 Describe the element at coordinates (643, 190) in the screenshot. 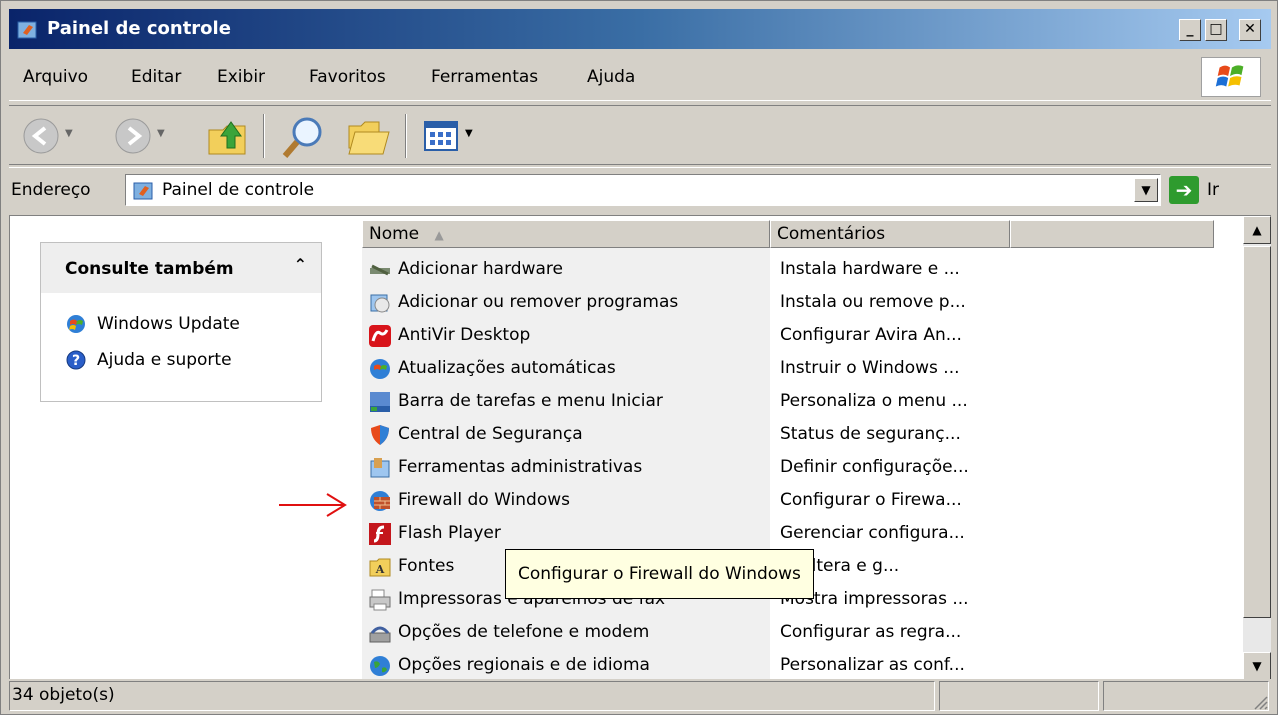

I see `address-field: Painel de controle ▼` at that location.